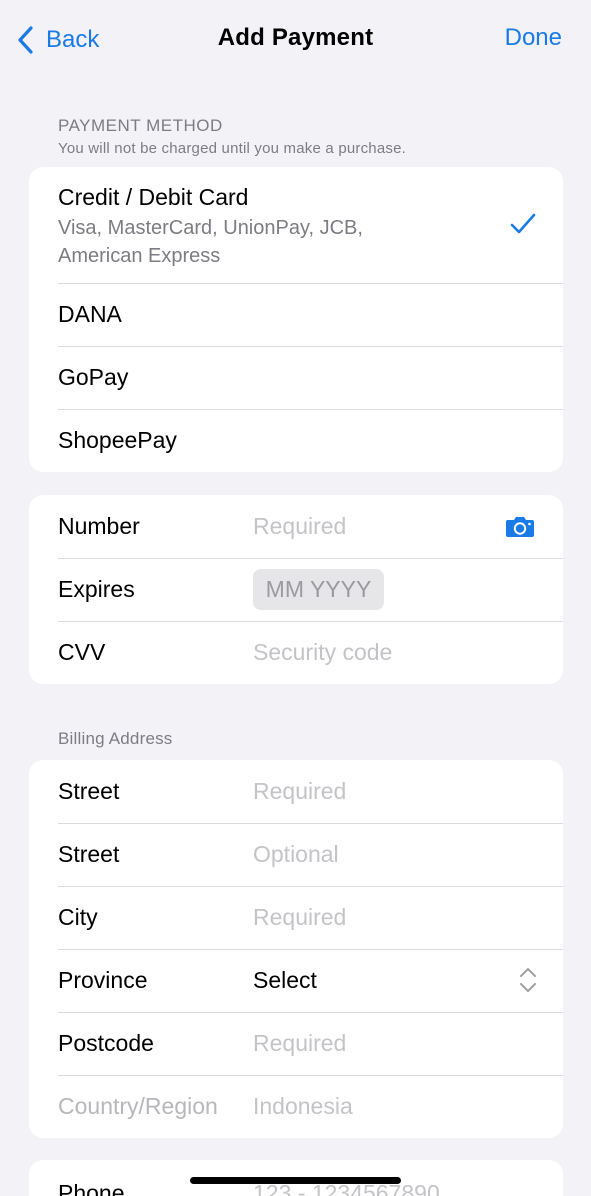  Describe the element at coordinates (78, 917) in the screenshot. I see `city-label: City` at that location.